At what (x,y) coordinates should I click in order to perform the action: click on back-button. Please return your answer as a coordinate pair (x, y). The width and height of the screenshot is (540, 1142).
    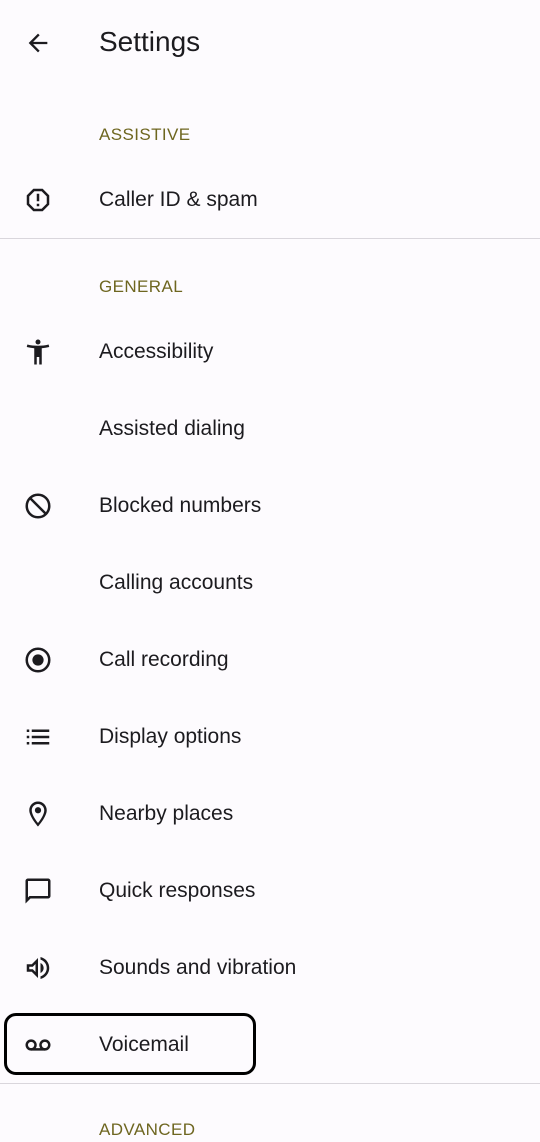
    Looking at the image, I should click on (38, 43).